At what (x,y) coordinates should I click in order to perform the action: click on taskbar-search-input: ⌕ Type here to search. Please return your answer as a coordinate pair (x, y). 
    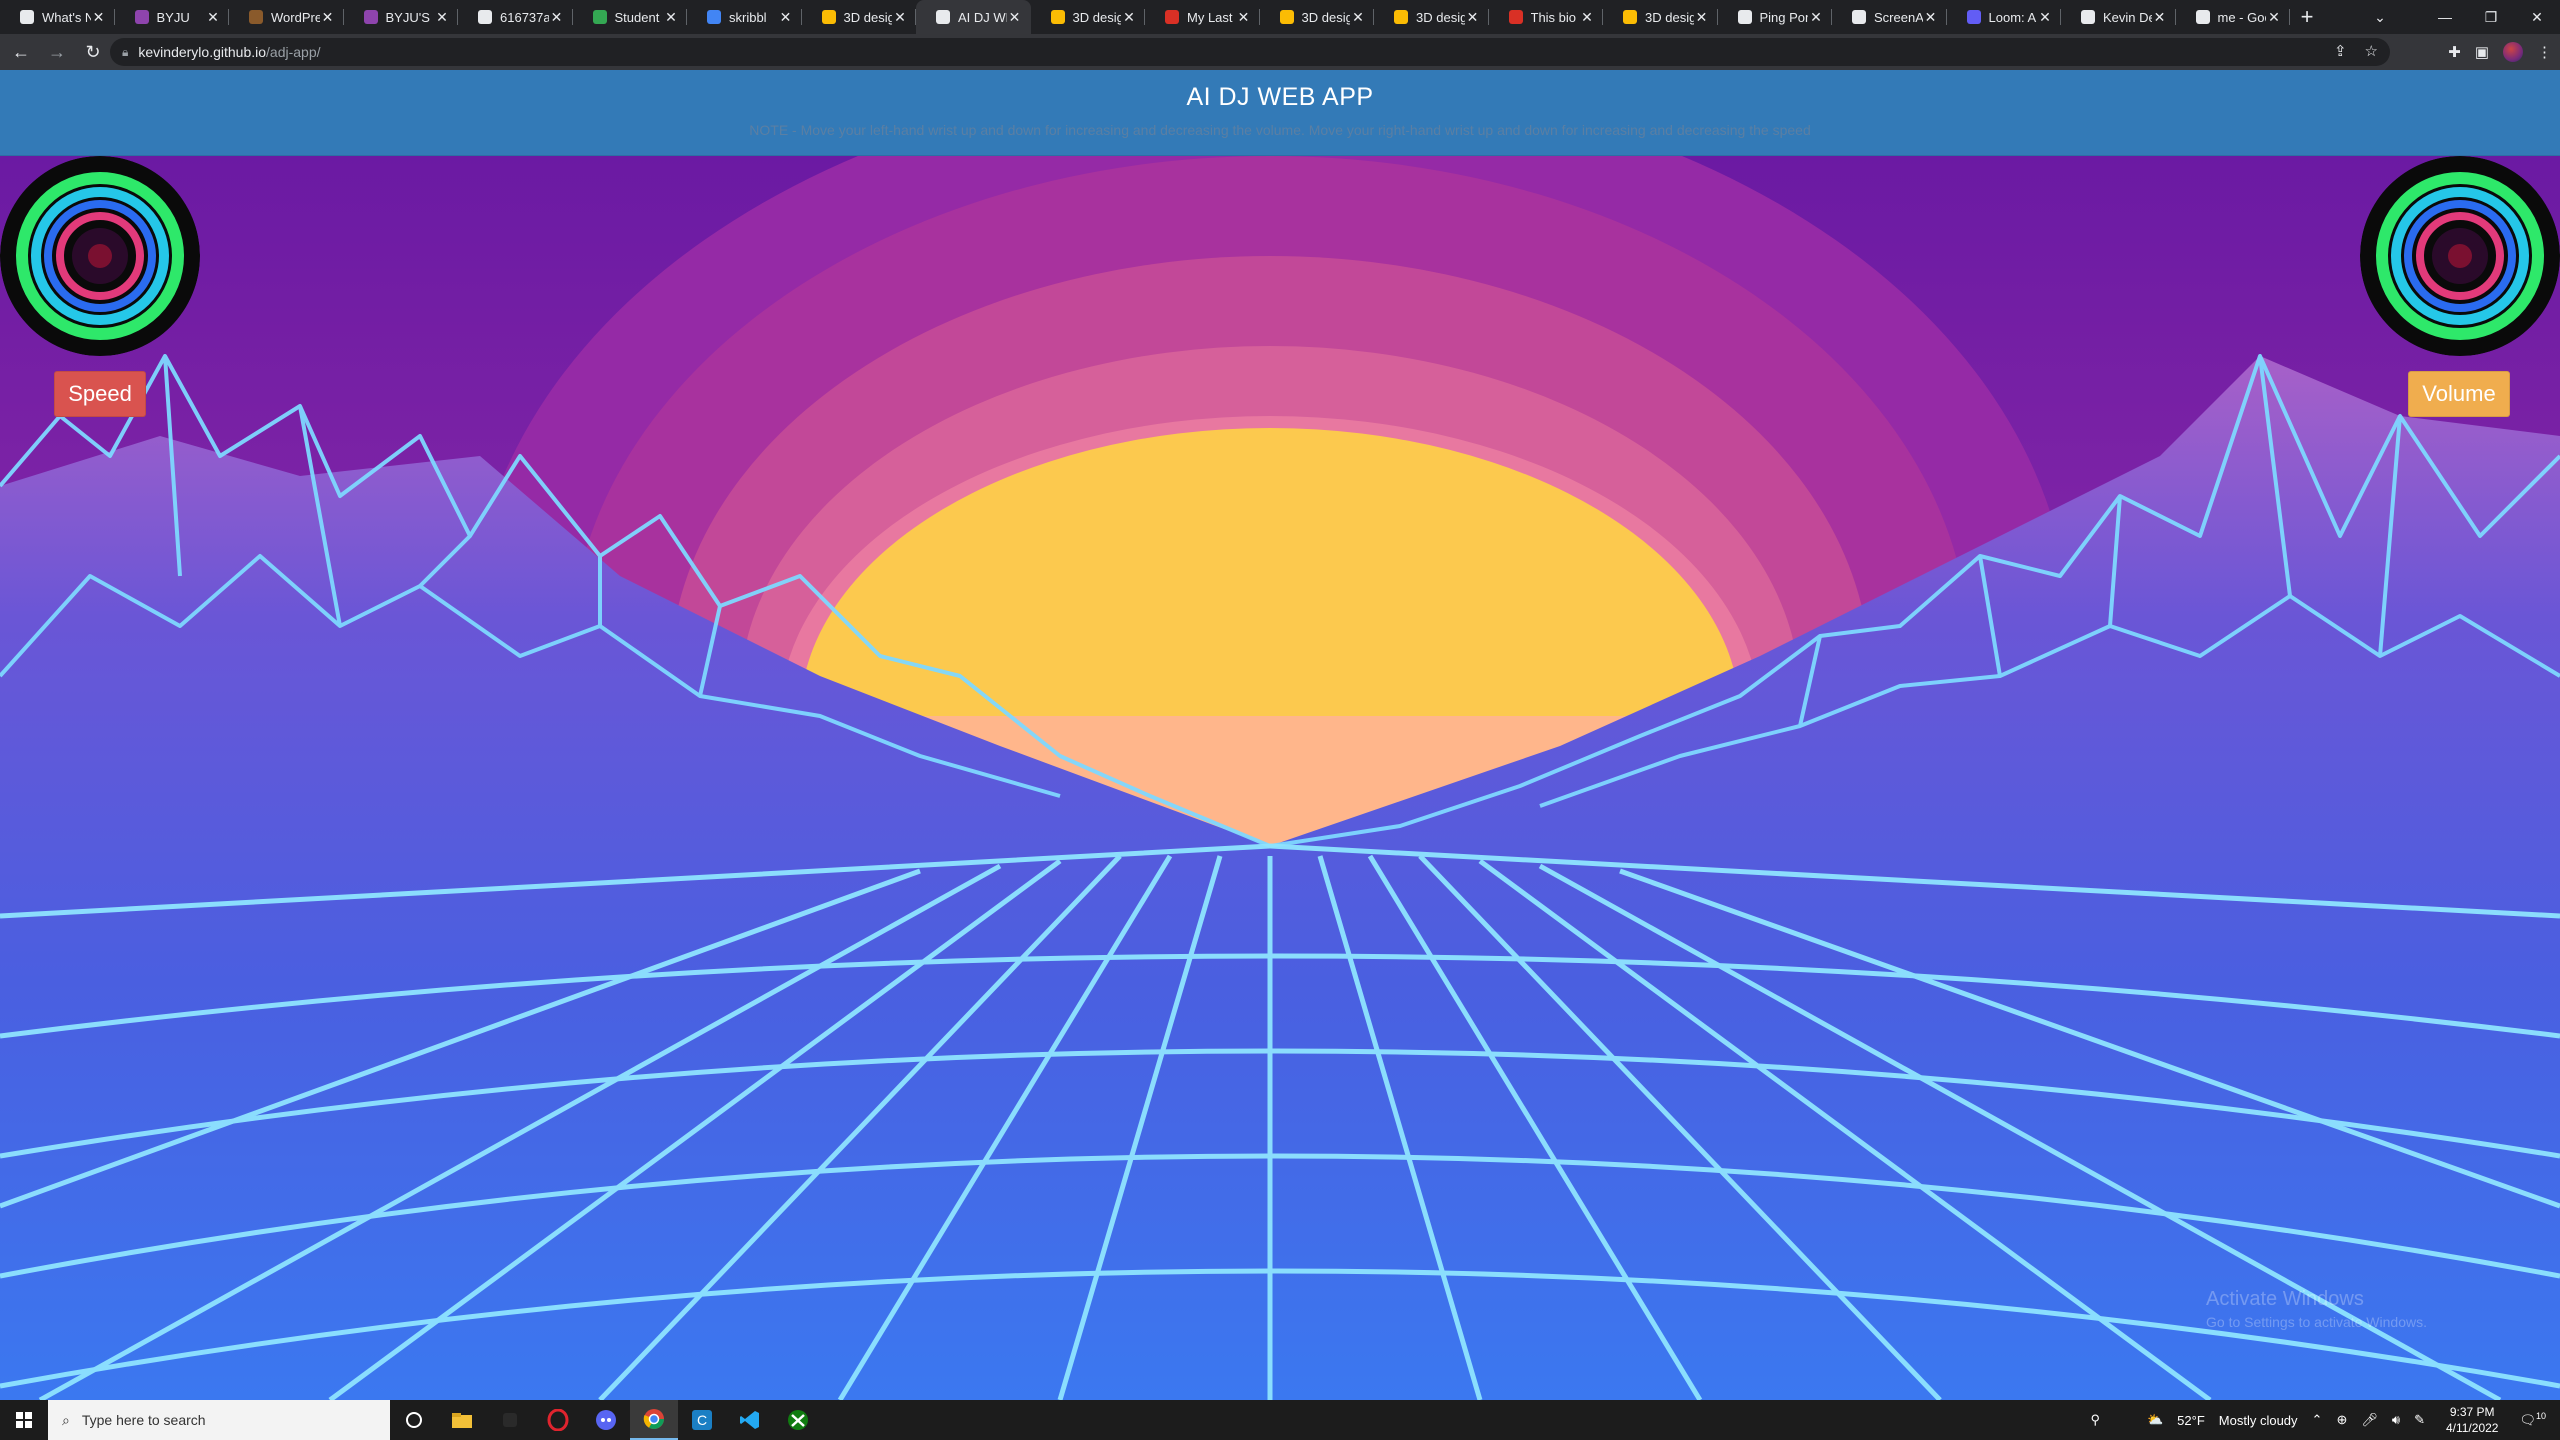
    Looking at the image, I should click on (219, 1420).